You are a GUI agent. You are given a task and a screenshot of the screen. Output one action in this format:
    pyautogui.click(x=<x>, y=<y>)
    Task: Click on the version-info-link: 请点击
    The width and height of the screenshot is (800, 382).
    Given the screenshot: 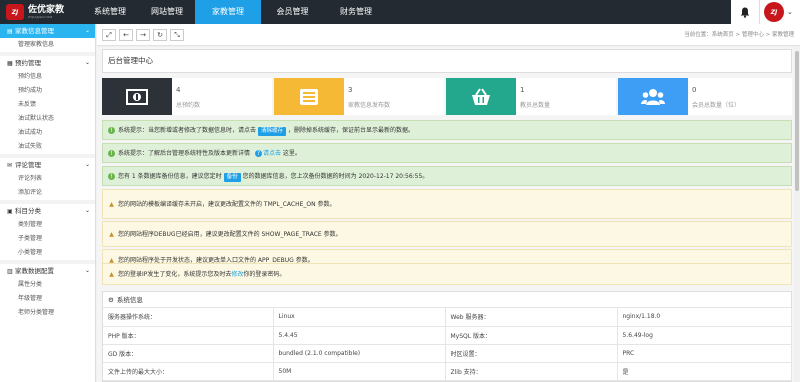 What is the action you would take?
    pyautogui.click(x=272, y=153)
    